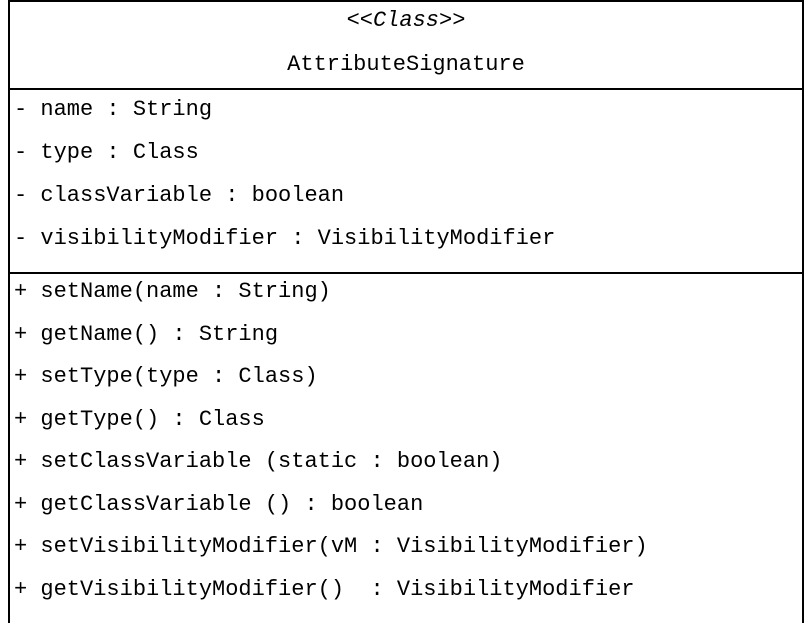  What do you see at coordinates (172, 291) in the screenshot?
I see `operation-item: + setName(name : String)` at bounding box center [172, 291].